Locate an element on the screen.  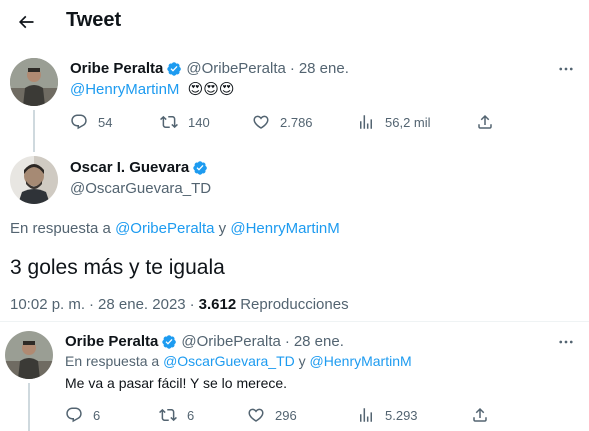
back-arrow-icon is located at coordinates (26, 22).